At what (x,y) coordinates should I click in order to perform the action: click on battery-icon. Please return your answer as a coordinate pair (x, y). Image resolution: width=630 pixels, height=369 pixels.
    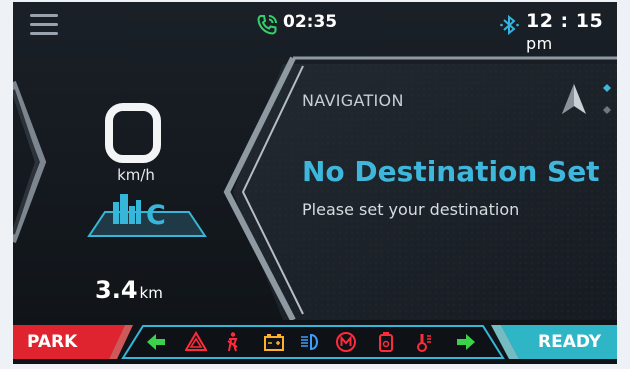
    Looking at the image, I should click on (274, 342).